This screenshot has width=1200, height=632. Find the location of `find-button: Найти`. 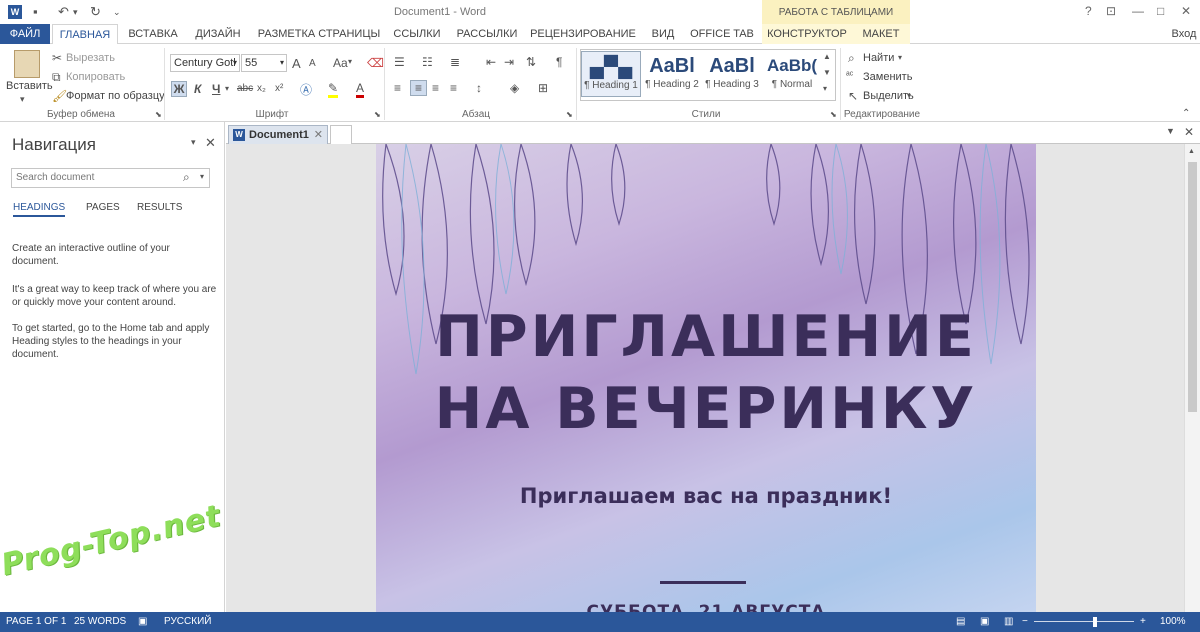

find-button: Найти is located at coordinates (878, 58).